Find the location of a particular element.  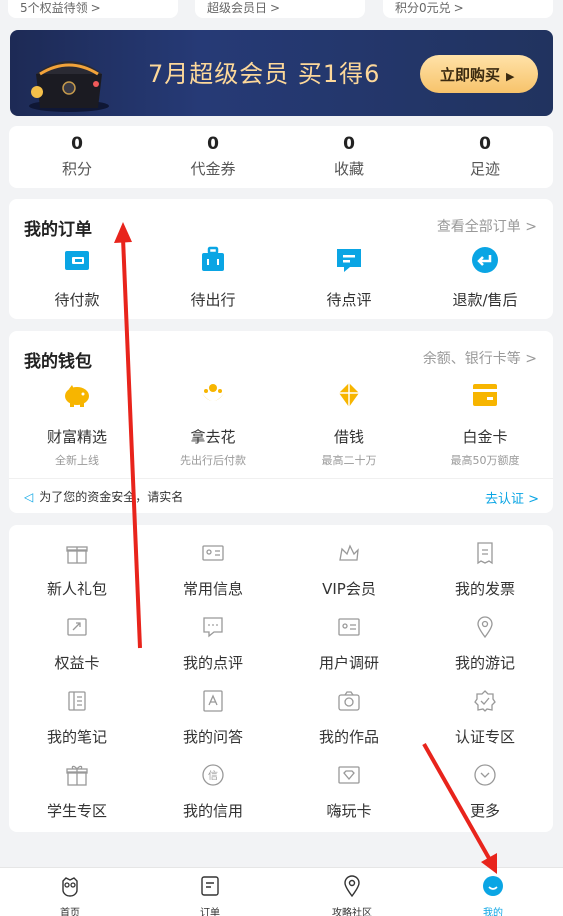

chevron-right-icon: > is located at coordinates (95, 8).